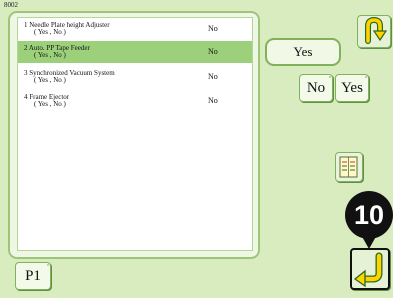 This screenshot has width=393, height=298. Describe the element at coordinates (135, 101) in the screenshot. I see `setting-row-frame-ejector: 4 Frame Ejector ( Yes , No ) No` at that location.